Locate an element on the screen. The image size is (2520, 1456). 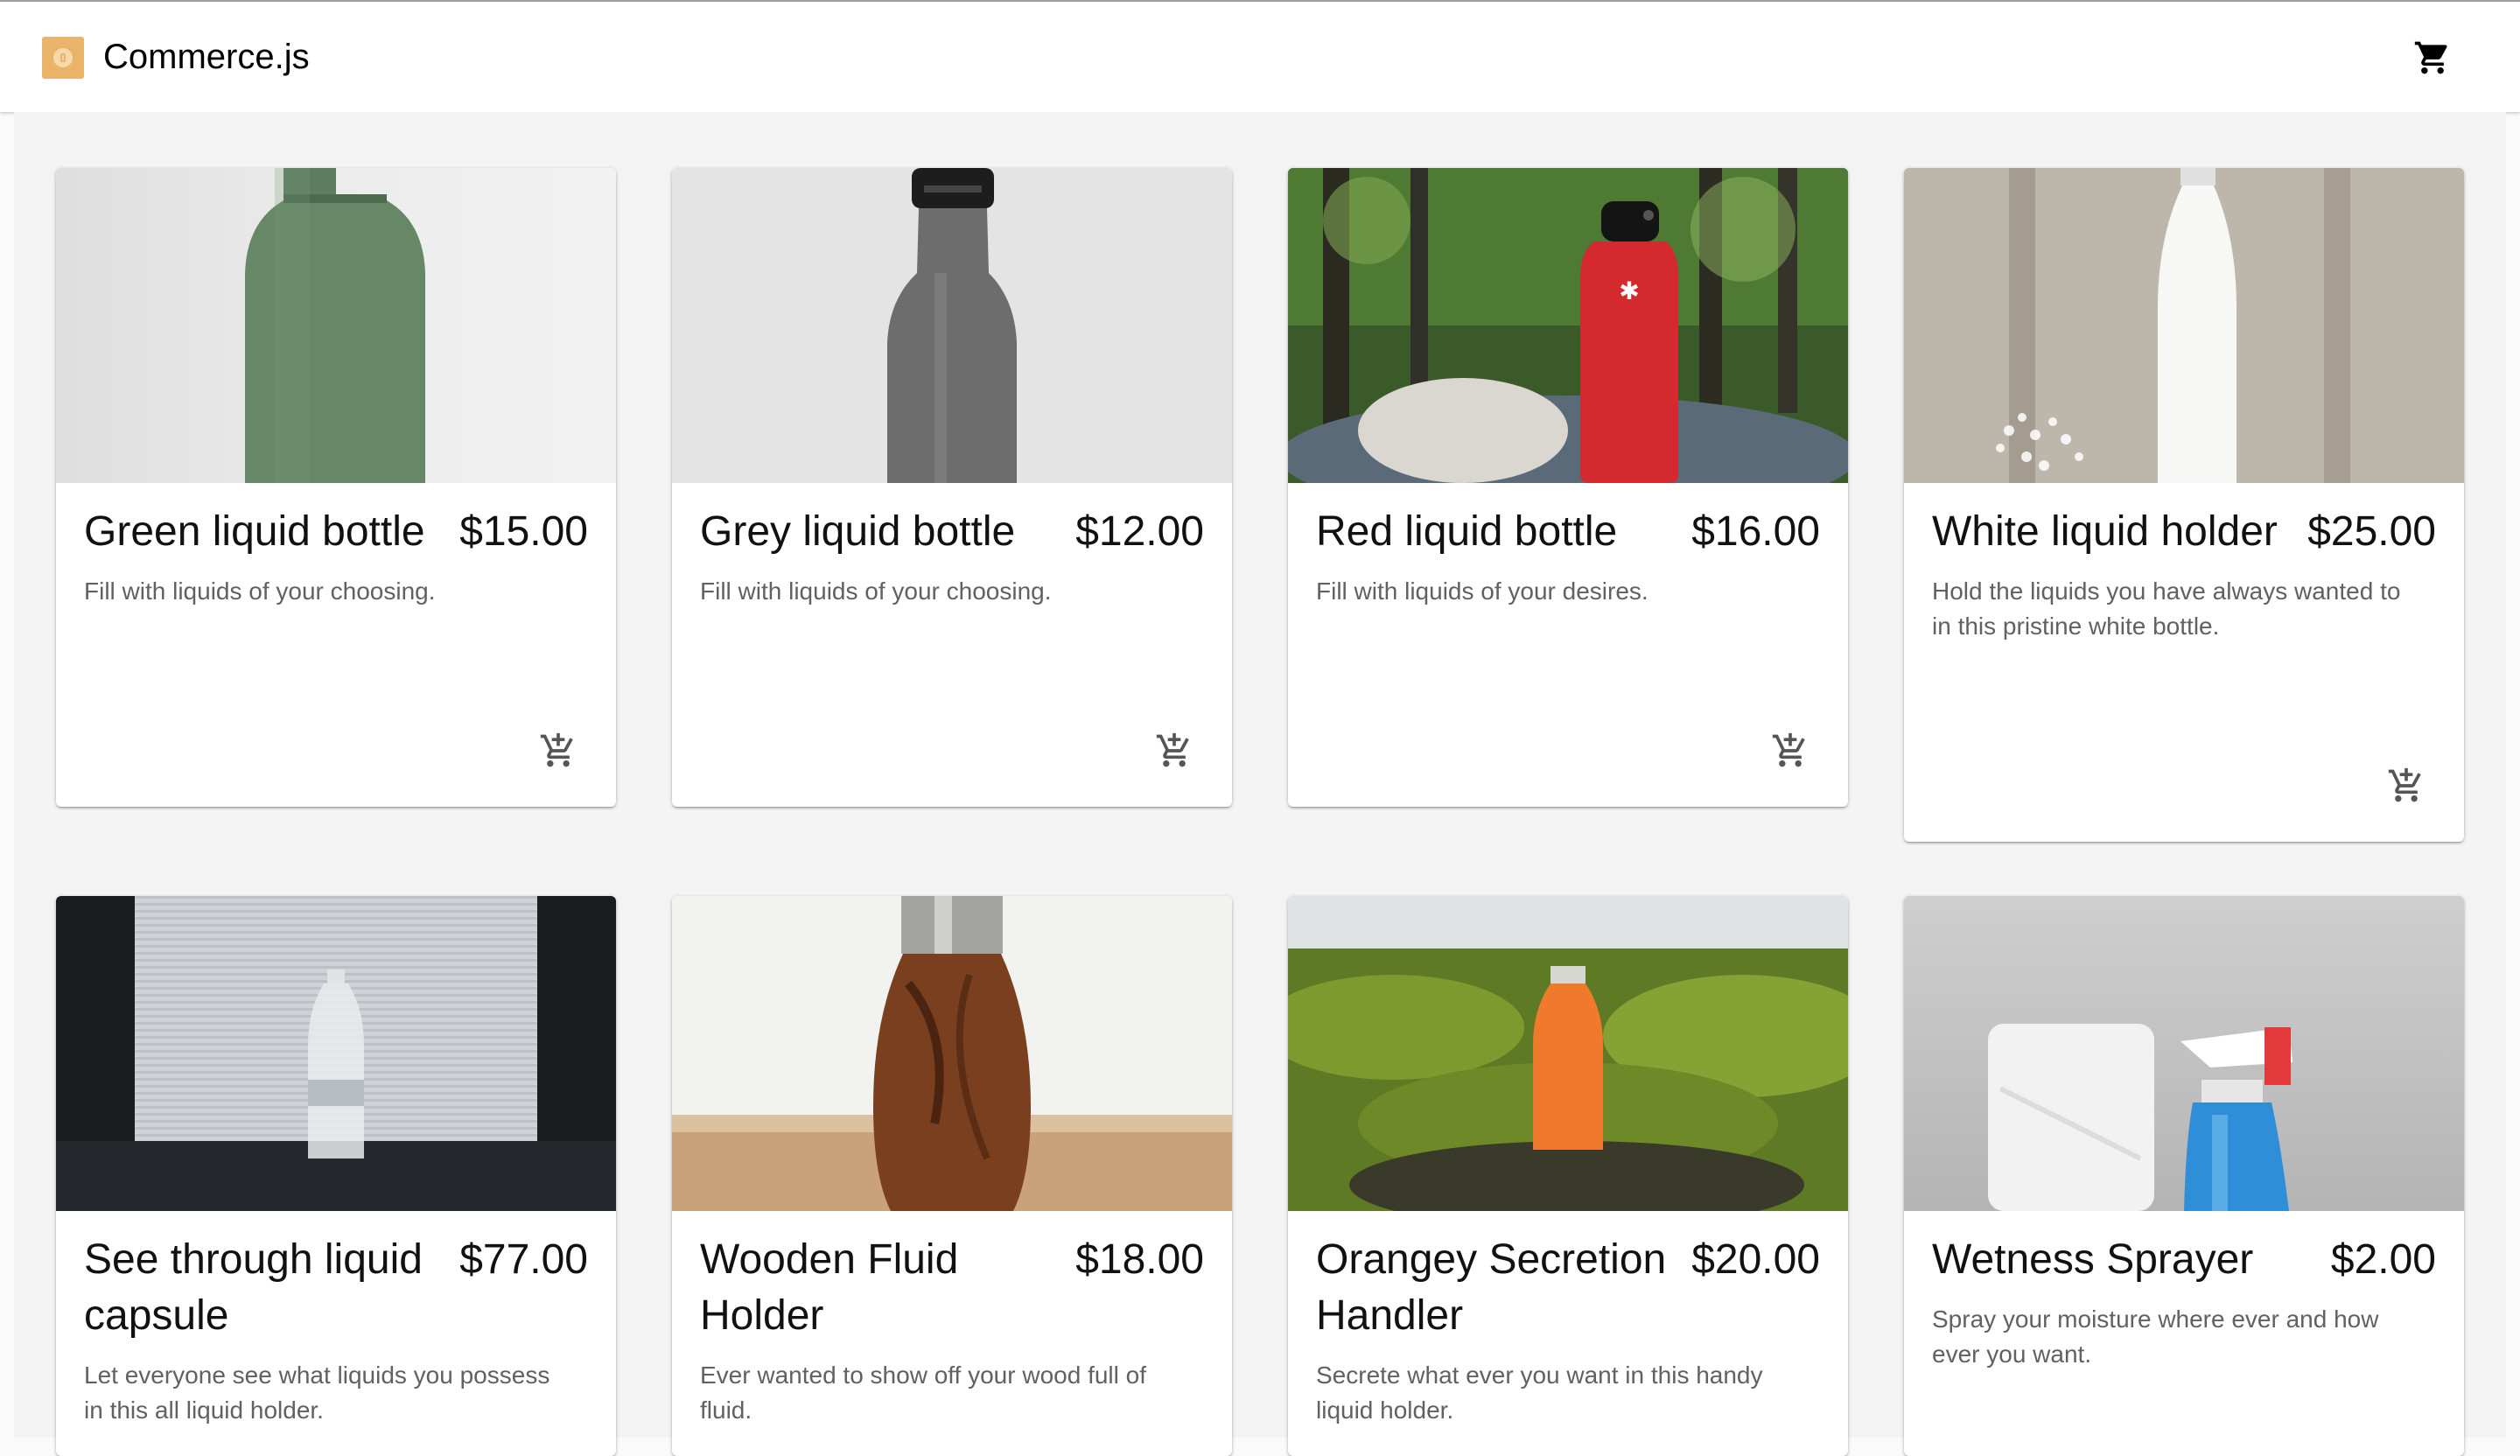
product-image: ✱ is located at coordinates (1568, 325).